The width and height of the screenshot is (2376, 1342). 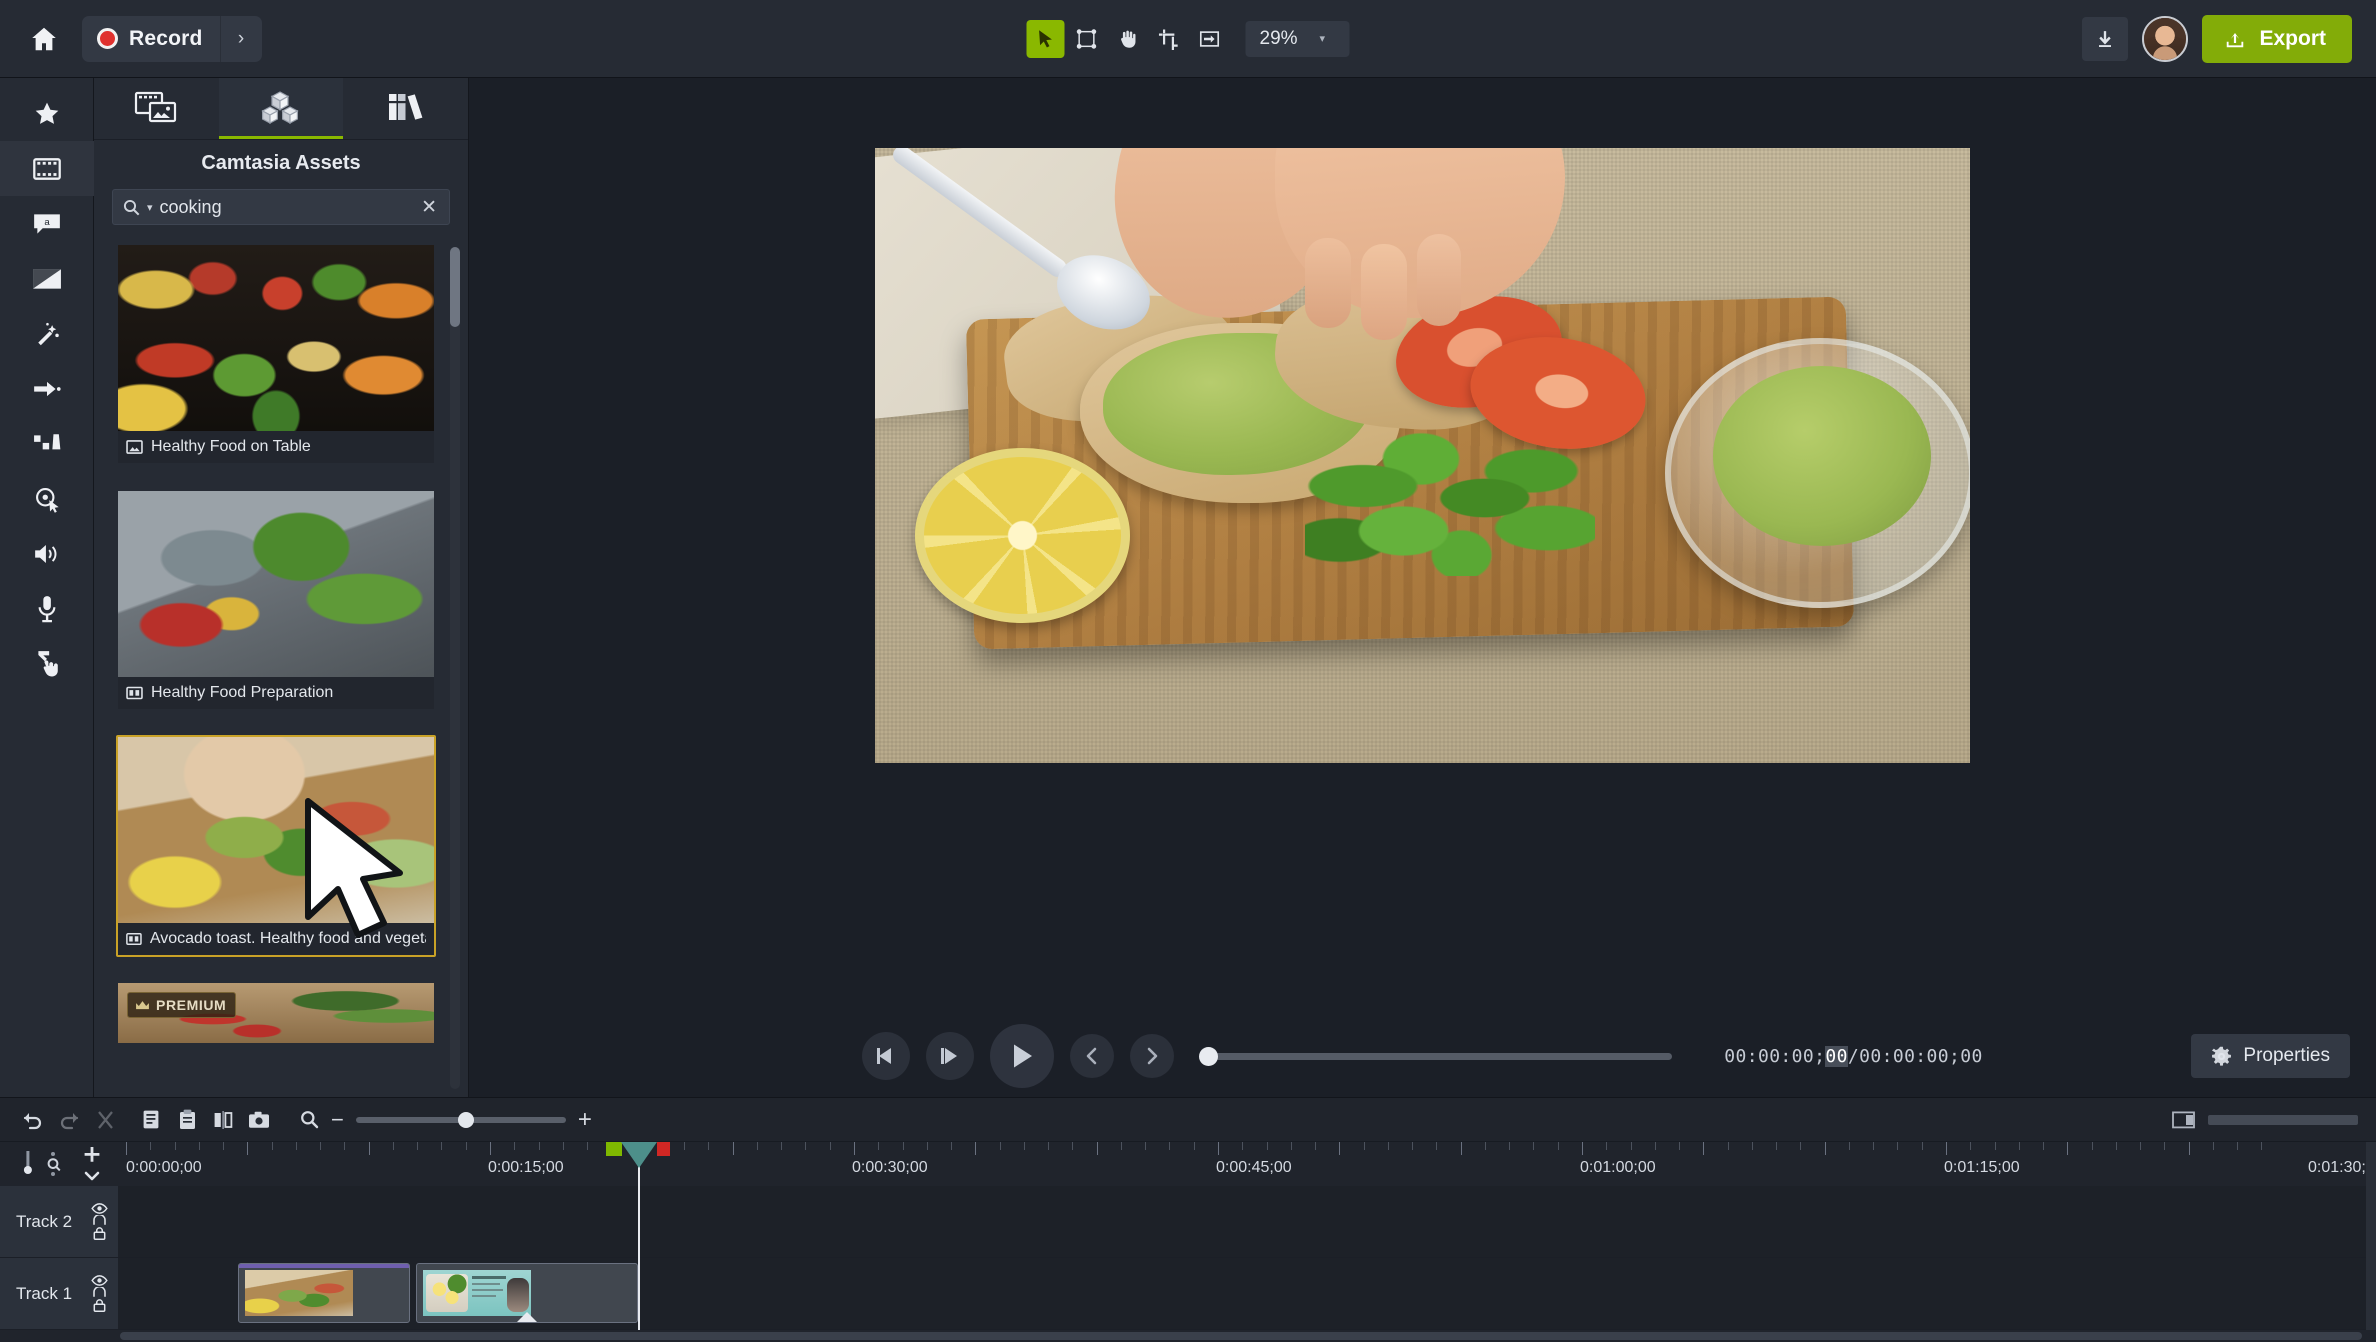 What do you see at coordinates (1322, 39) in the screenshot?
I see `chevron-down-icon: ▾` at bounding box center [1322, 39].